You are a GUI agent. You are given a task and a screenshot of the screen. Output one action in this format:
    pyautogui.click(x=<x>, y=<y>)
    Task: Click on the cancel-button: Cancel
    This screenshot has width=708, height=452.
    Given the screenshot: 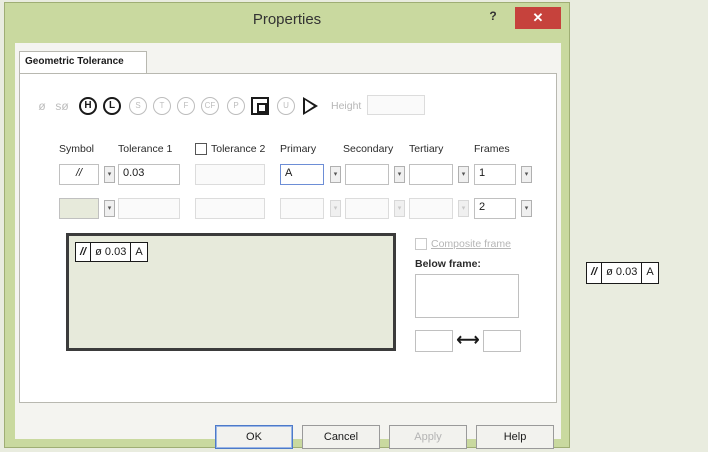 What is the action you would take?
    pyautogui.click(x=341, y=437)
    